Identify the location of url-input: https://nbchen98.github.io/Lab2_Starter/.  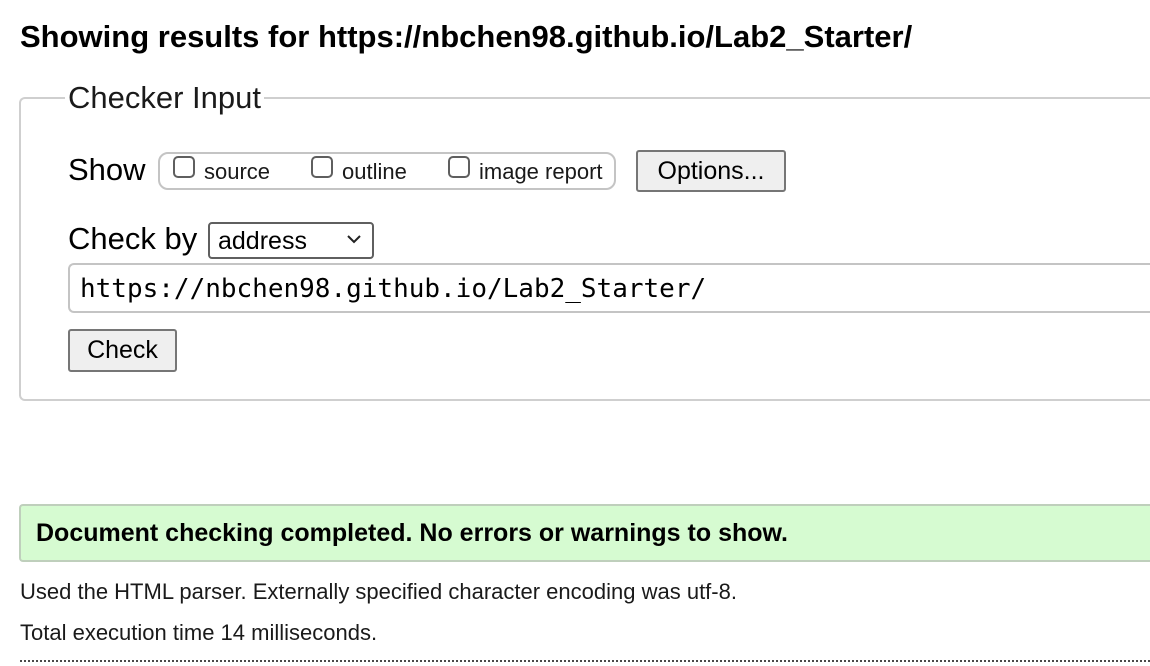
(609, 288).